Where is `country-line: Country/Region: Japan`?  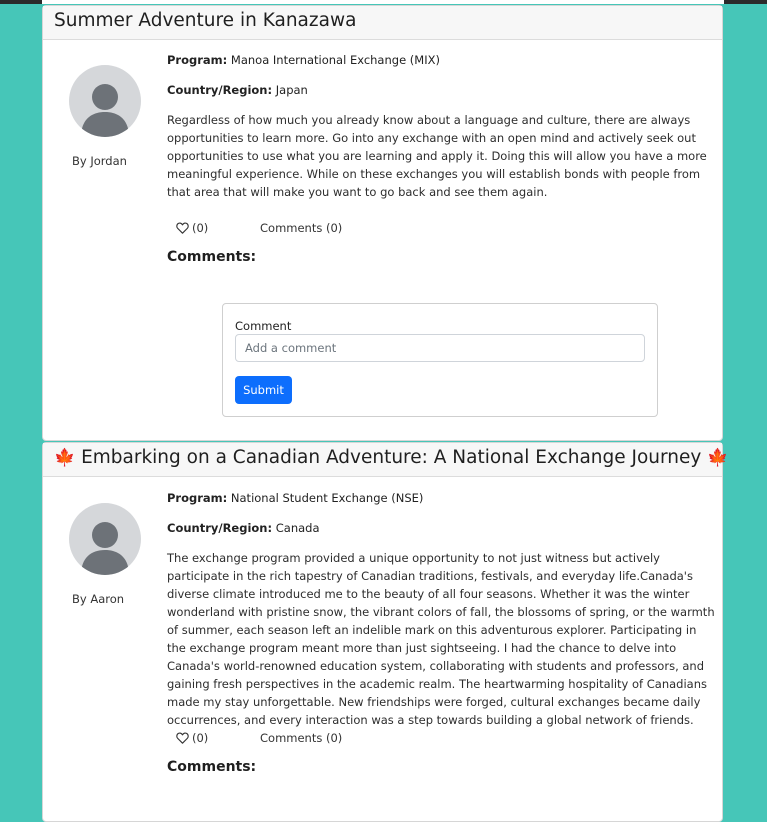 country-line: Country/Region: Japan is located at coordinates (237, 90).